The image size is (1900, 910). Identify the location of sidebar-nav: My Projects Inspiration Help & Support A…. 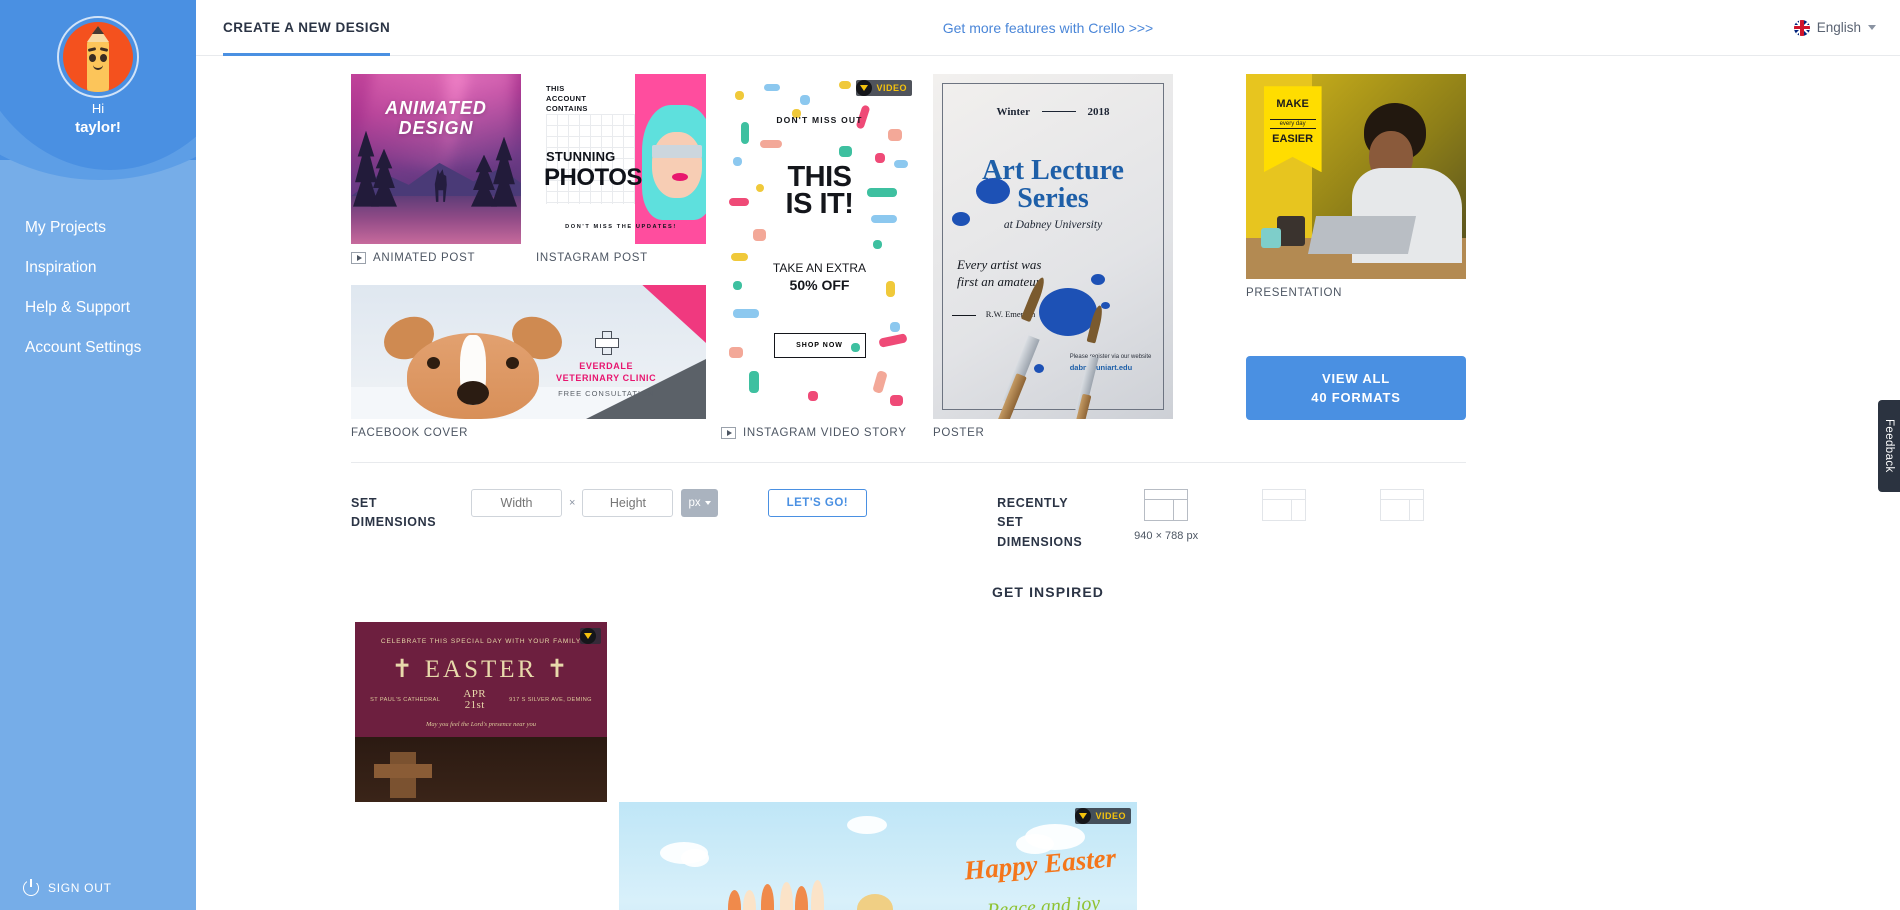
(98, 288).